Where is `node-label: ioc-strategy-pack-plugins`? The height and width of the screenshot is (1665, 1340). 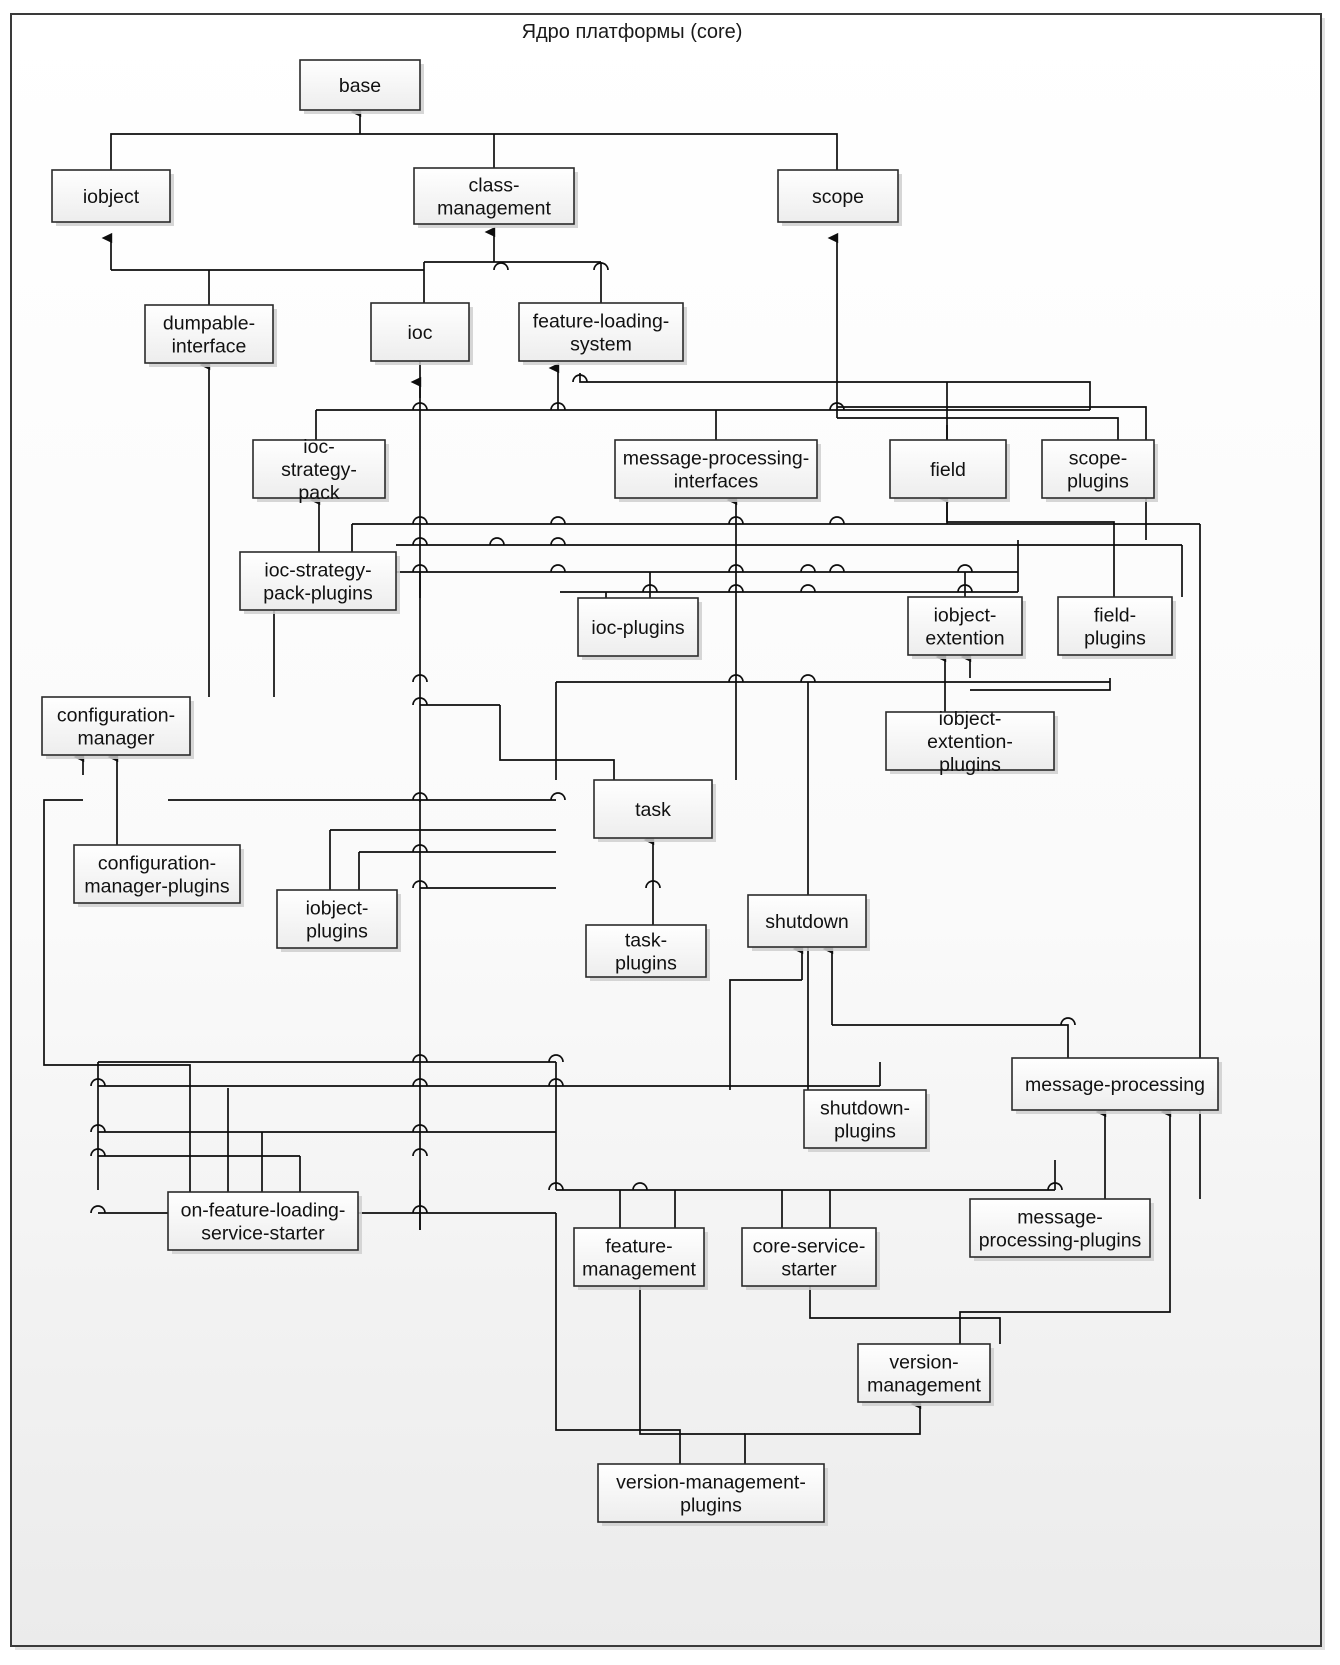
node-label: ioc-strategy-pack-plugins is located at coordinates (318, 582).